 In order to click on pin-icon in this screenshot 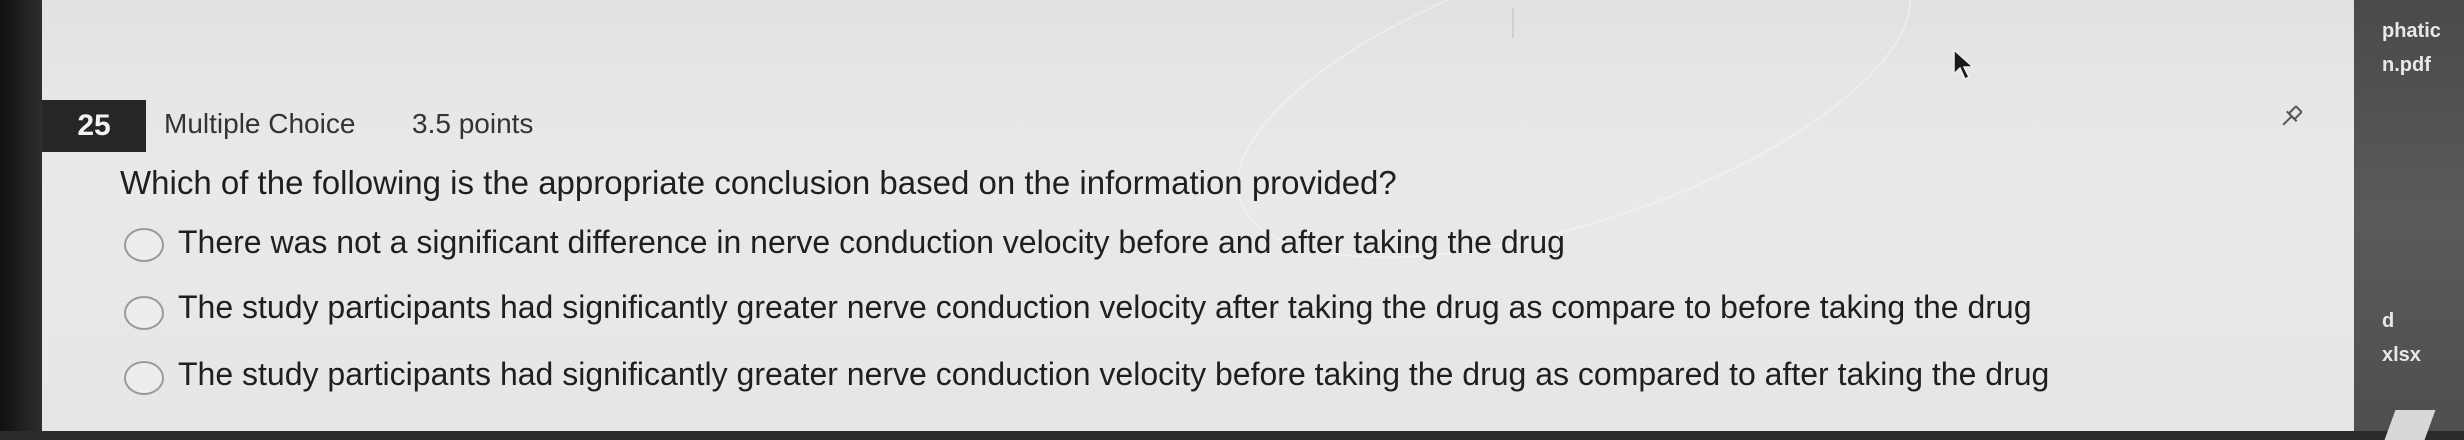, I will do `click(2291, 117)`.